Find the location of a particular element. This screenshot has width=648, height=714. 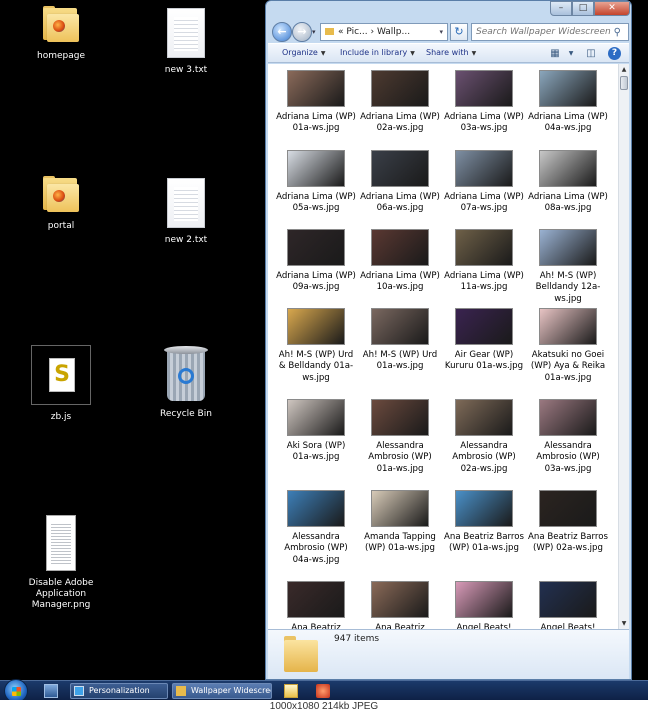

close-button: ✕ is located at coordinates (612, 8).